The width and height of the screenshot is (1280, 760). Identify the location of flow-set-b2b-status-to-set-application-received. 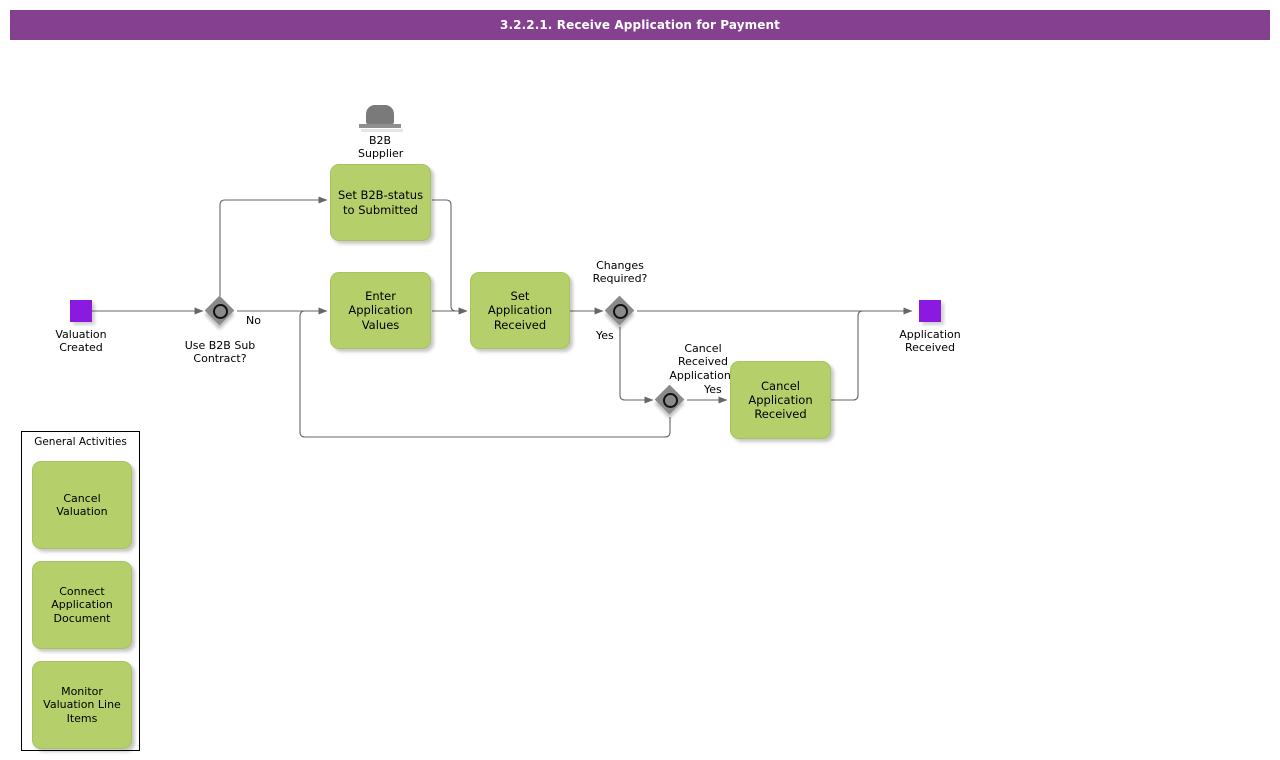
(450, 257).